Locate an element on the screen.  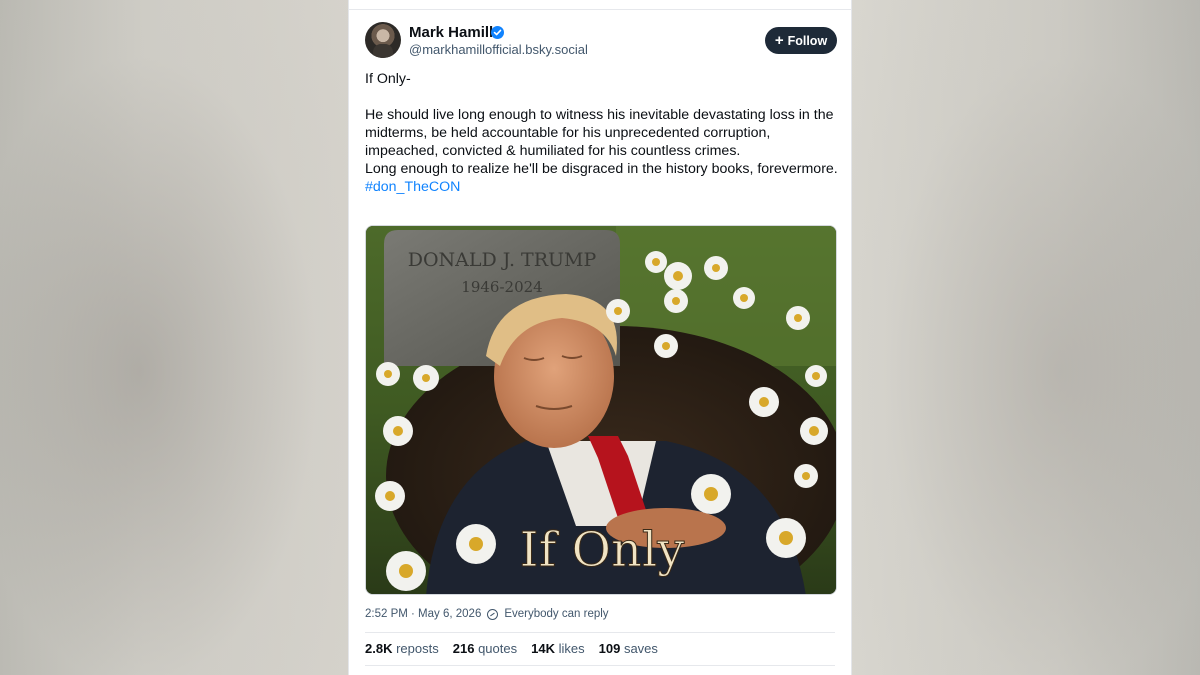
reply-setting: Everybody can reply is located at coordinates (556, 614).